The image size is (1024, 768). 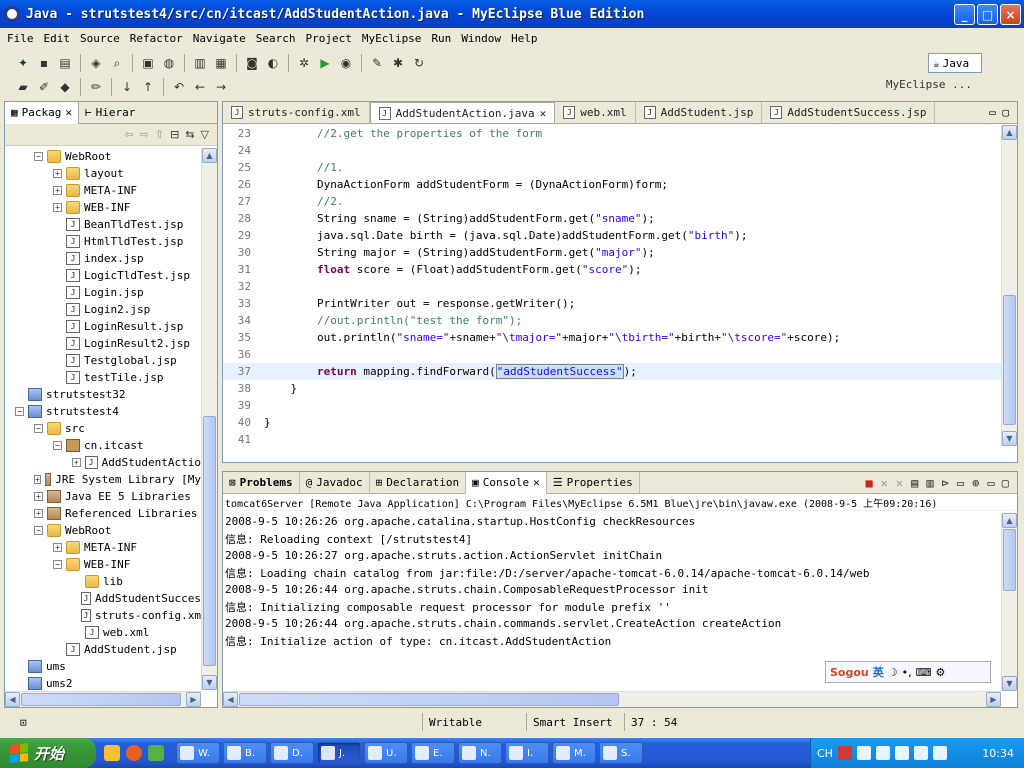 What do you see at coordinates (44, 63) in the screenshot?
I see `save-icon: ▪` at bounding box center [44, 63].